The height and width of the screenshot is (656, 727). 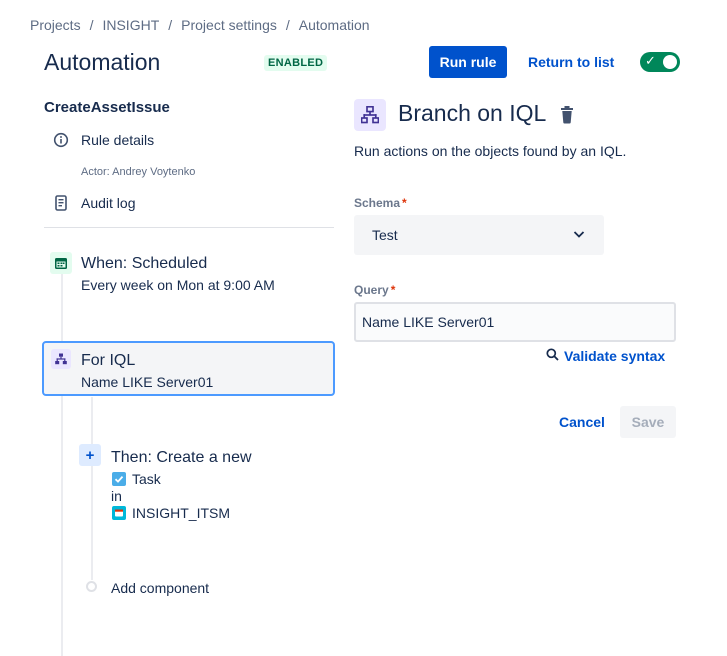 What do you see at coordinates (296, 63) in the screenshot?
I see `status-badge: ENABLED` at bounding box center [296, 63].